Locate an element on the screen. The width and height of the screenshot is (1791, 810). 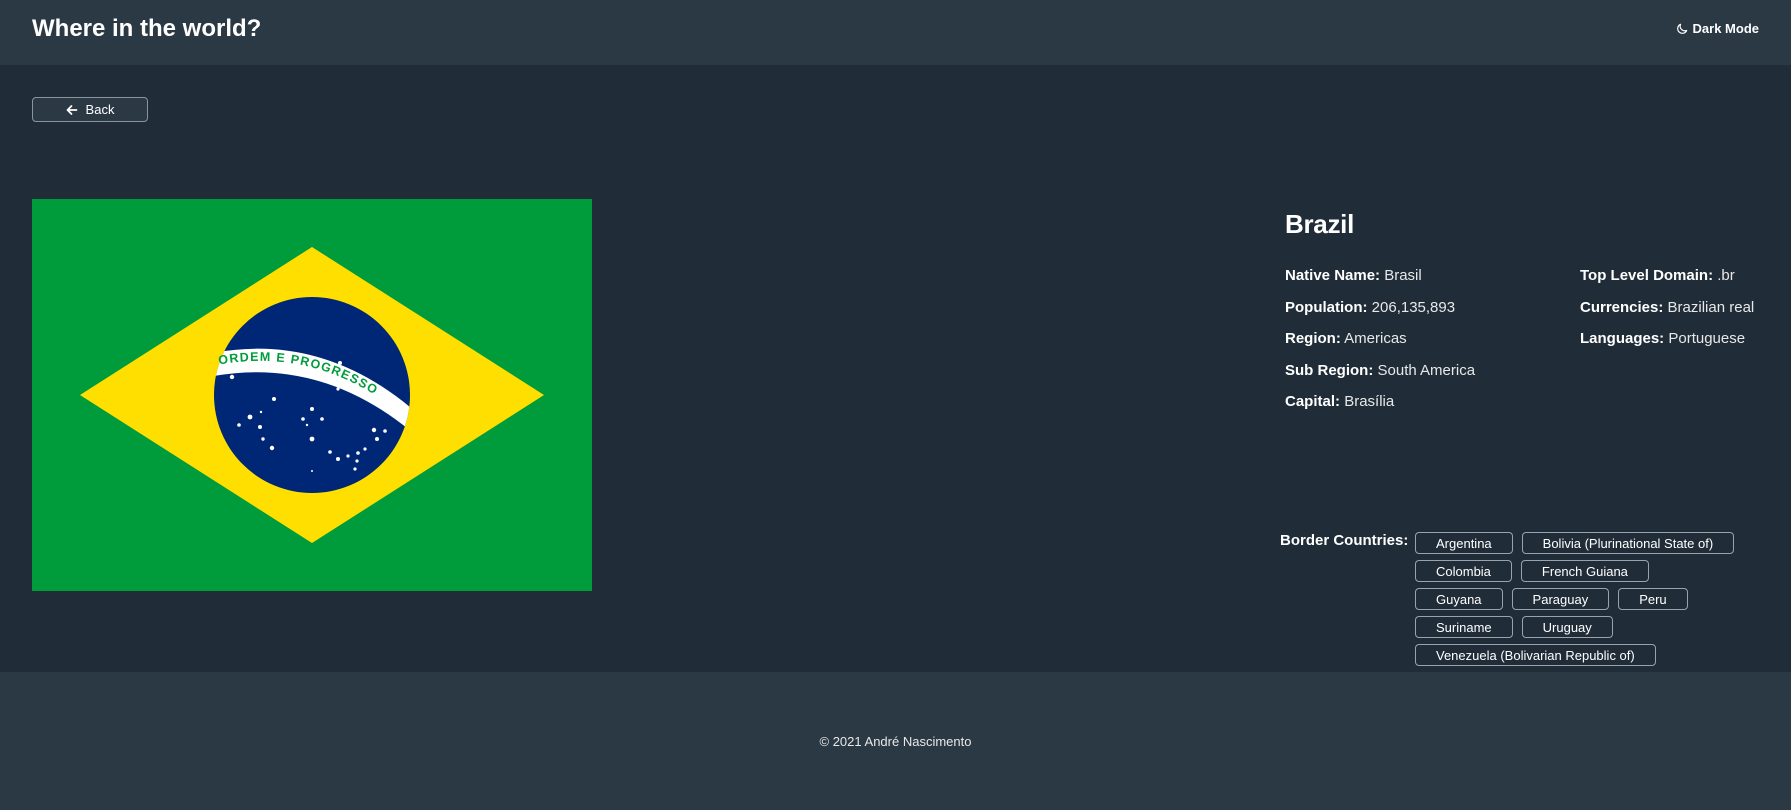
currencies-label: Currencies: is located at coordinates (1622, 307).